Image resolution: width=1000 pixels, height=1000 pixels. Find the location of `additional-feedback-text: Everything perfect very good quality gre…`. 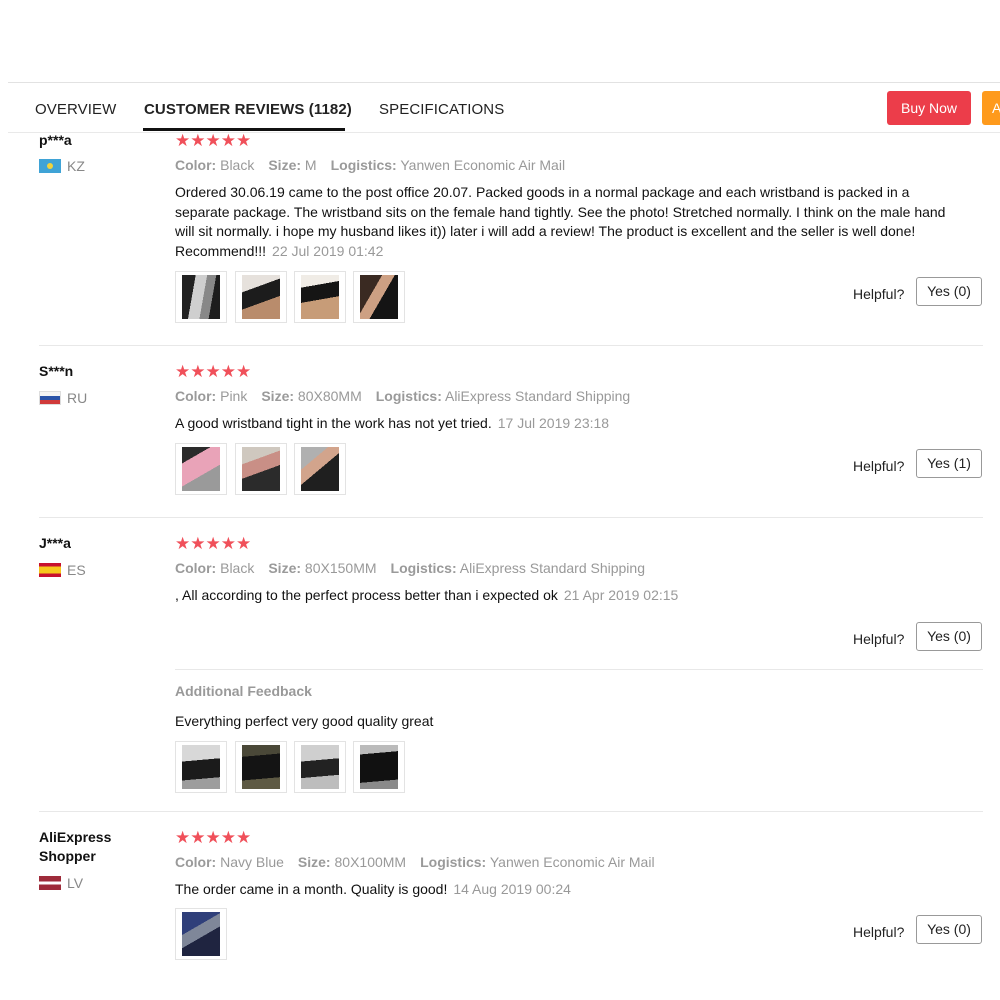

additional-feedback-text: Everything perfect very good quality gre… is located at coordinates (304, 721).